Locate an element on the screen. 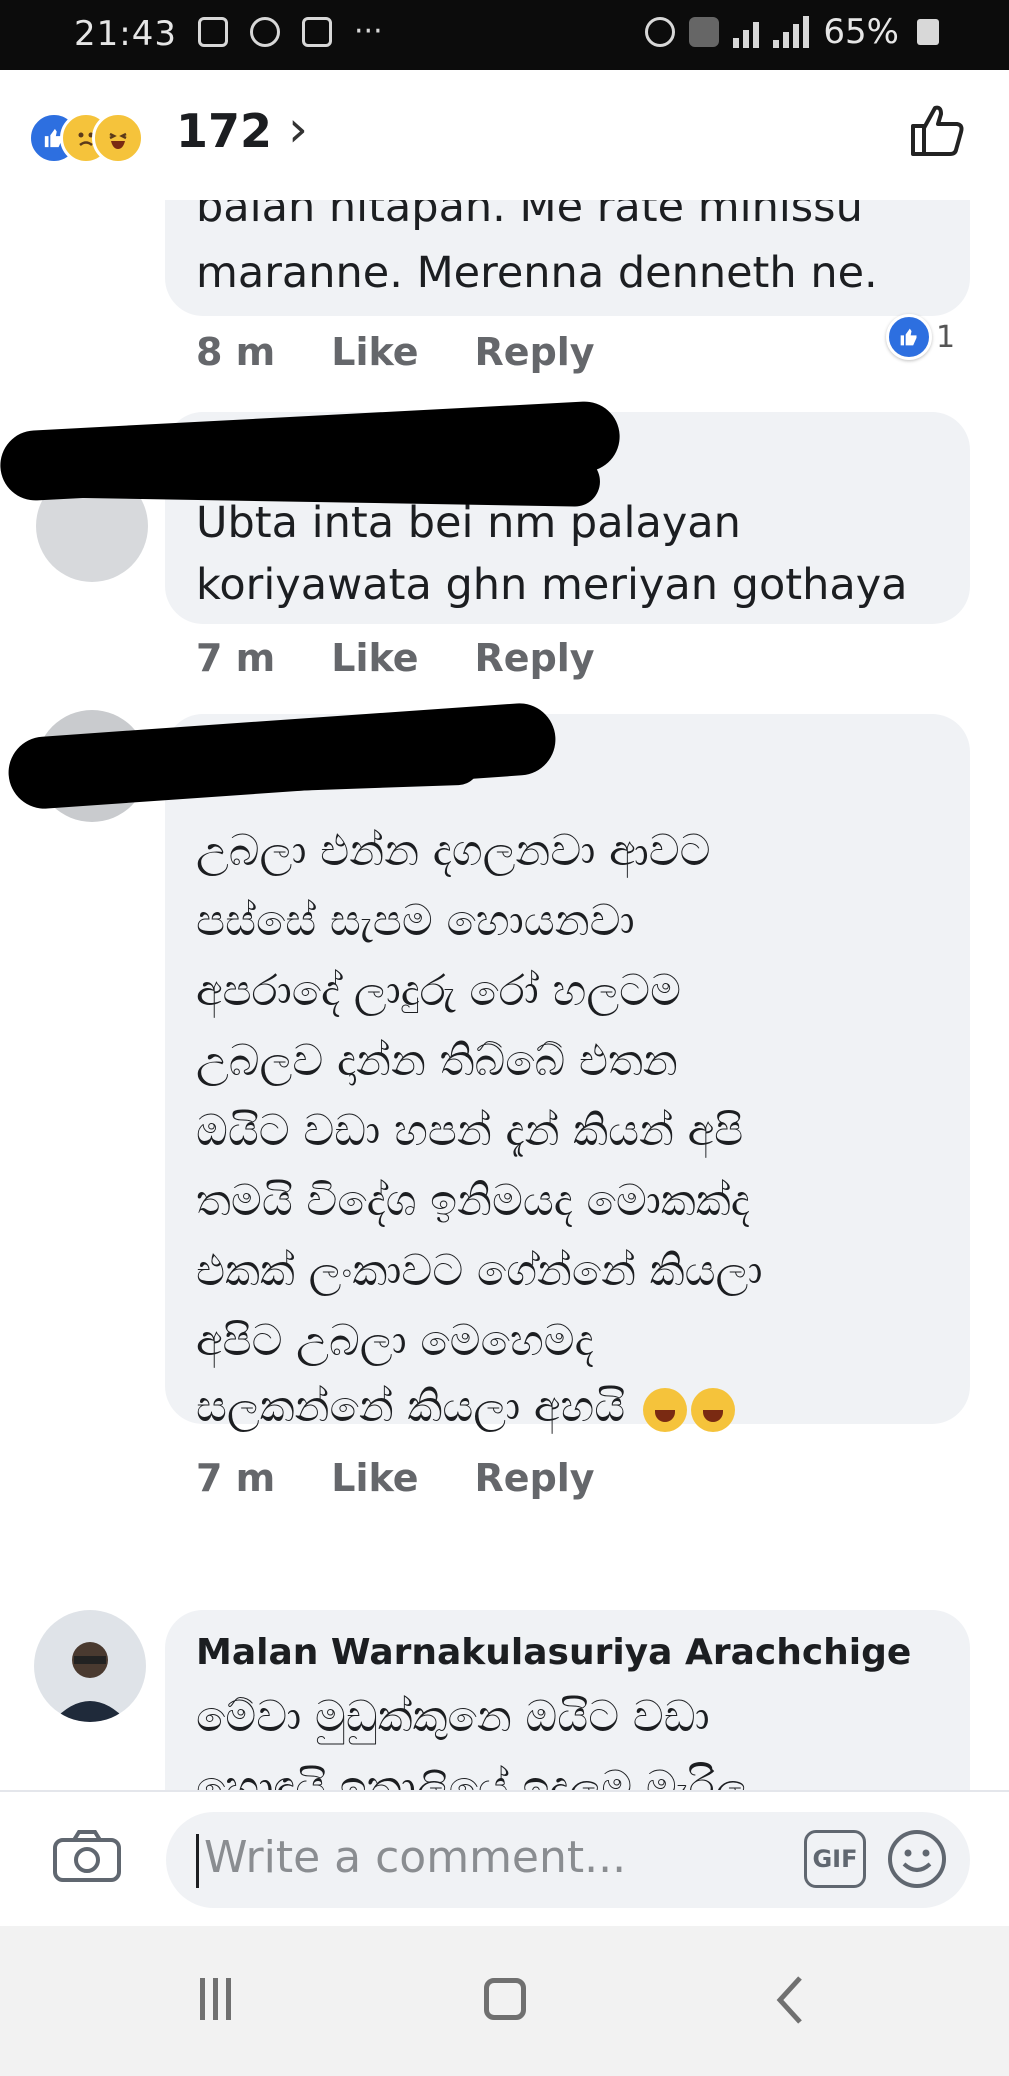  avatar-person-icon is located at coordinates (90, 1682).